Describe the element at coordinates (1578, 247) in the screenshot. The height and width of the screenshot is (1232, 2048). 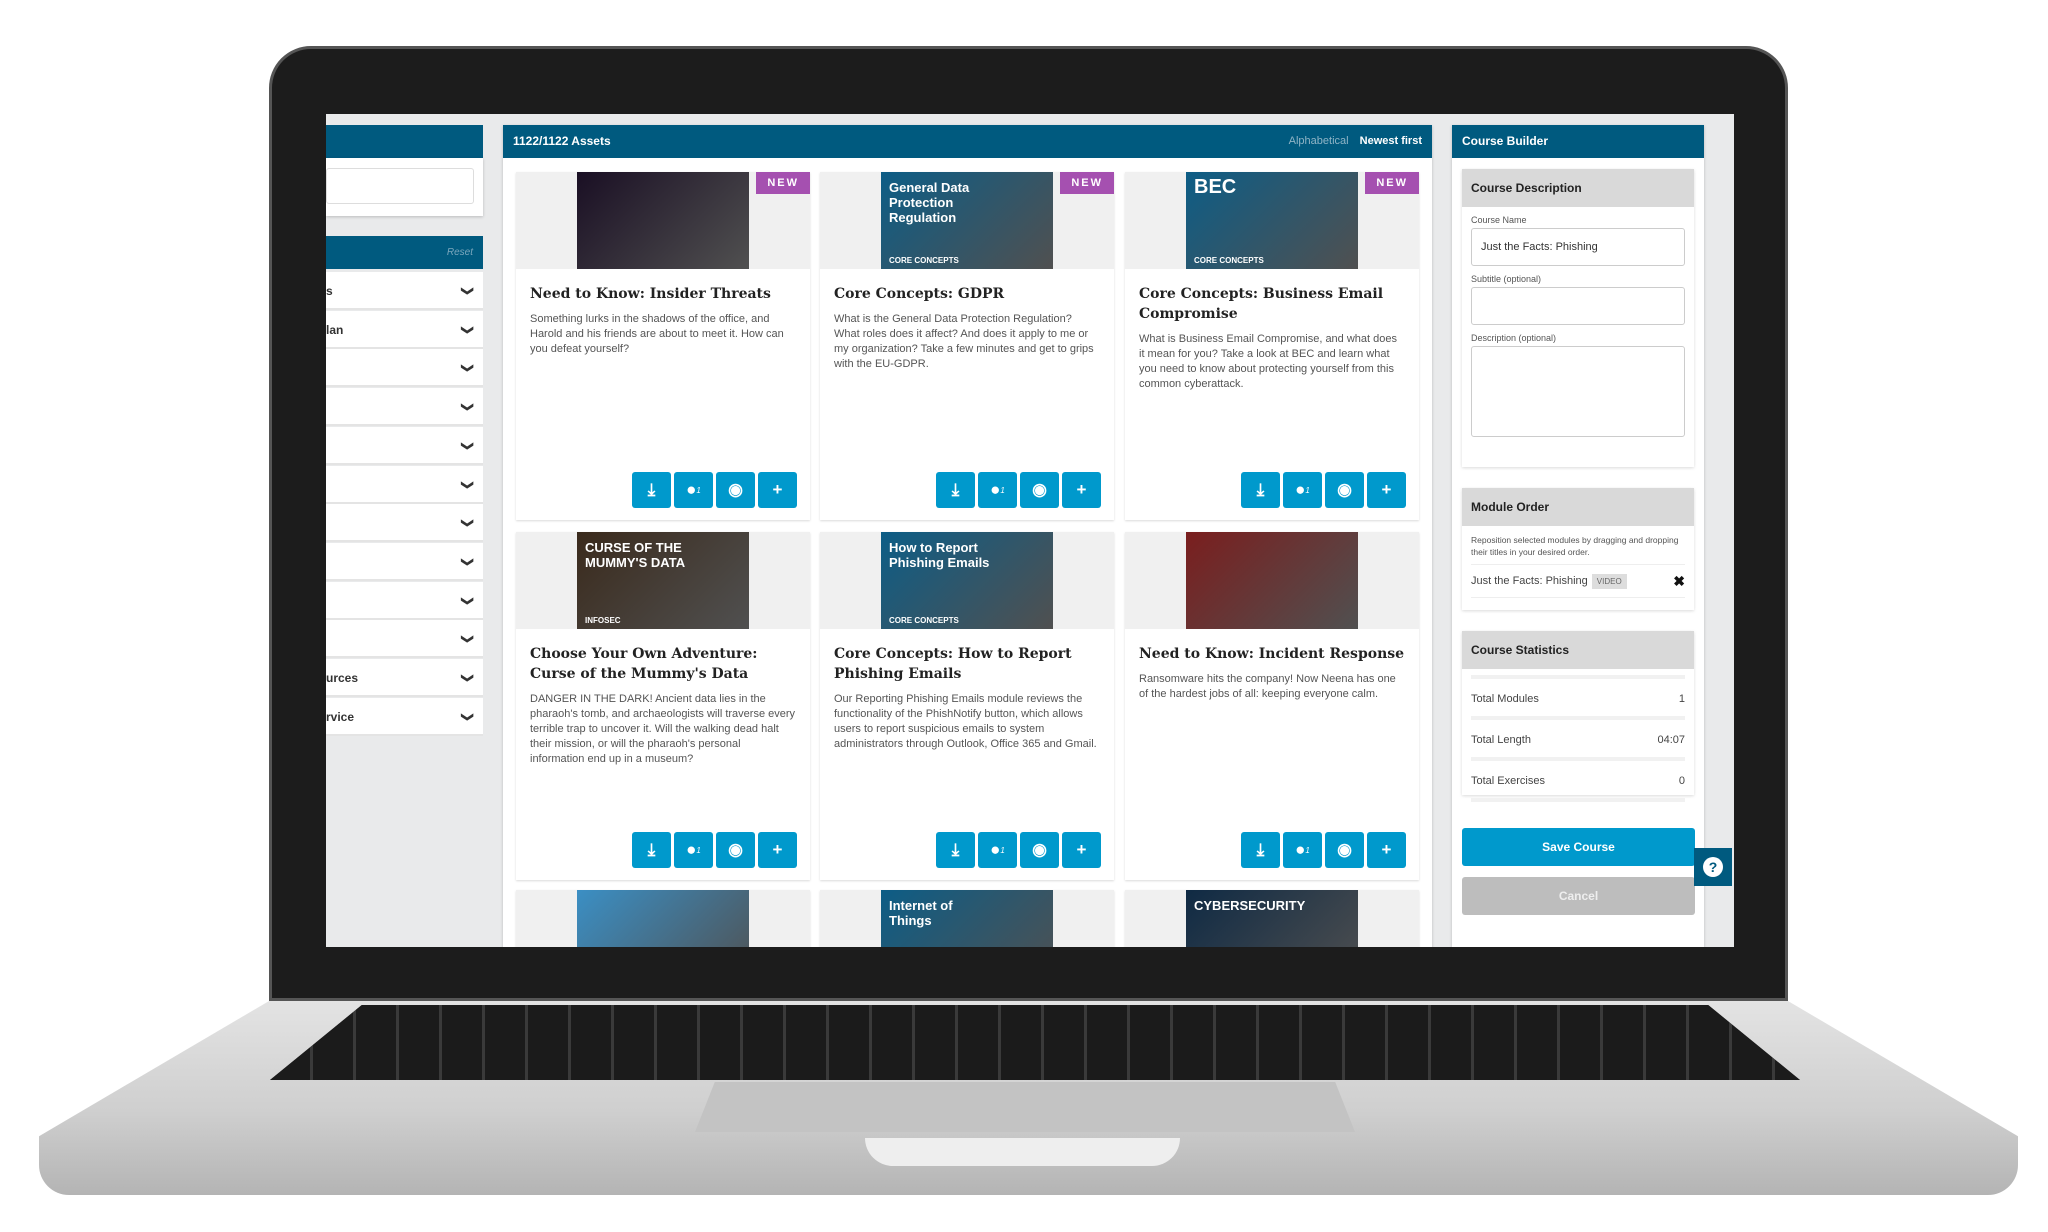
I see `course-name-input: Just the Facts: Phishing` at that location.